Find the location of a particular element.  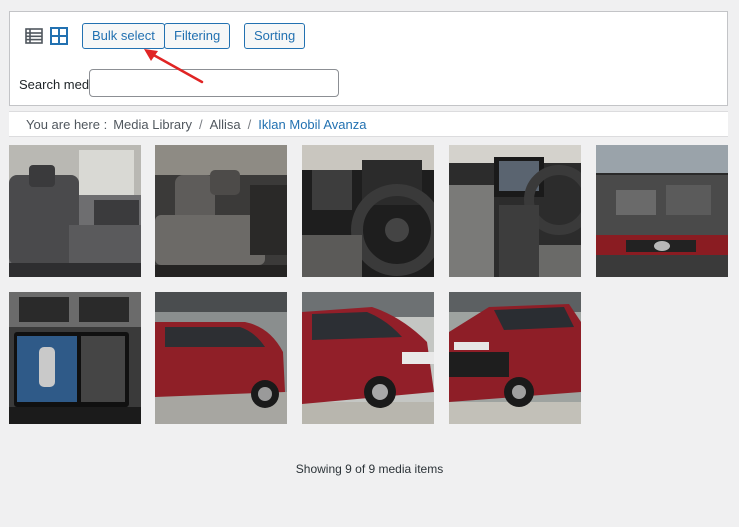

red-car-front-side-image is located at coordinates (368, 358).